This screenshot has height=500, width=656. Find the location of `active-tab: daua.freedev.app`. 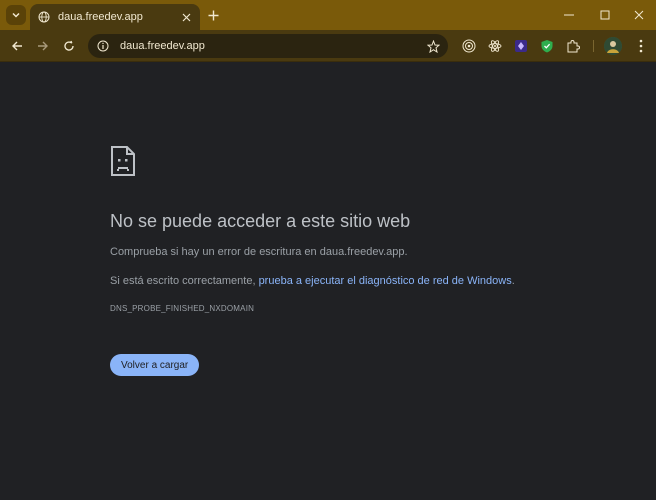

active-tab: daua.freedev.app is located at coordinates (115, 17).